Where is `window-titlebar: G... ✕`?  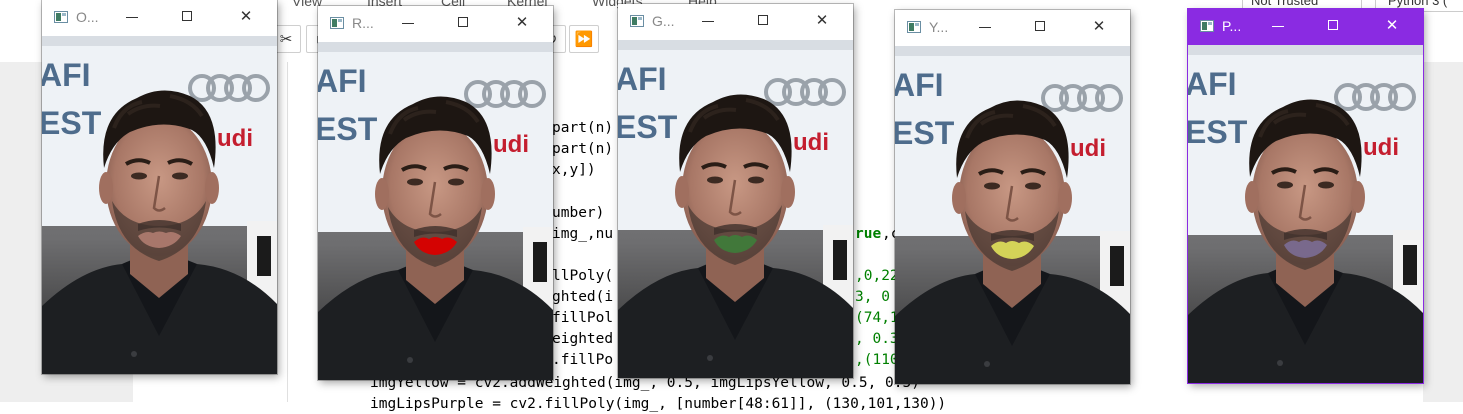
window-titlebar: G... ✕ is located at coordinates (735, 22).